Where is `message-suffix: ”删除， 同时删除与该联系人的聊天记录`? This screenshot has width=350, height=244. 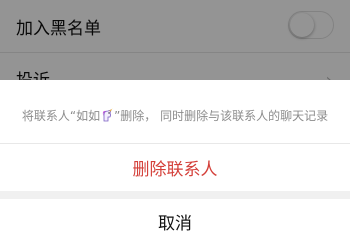 message-suffix: ”删除， 同时删除与该联系人的聊天记录 is located at coordinates (221, 115).